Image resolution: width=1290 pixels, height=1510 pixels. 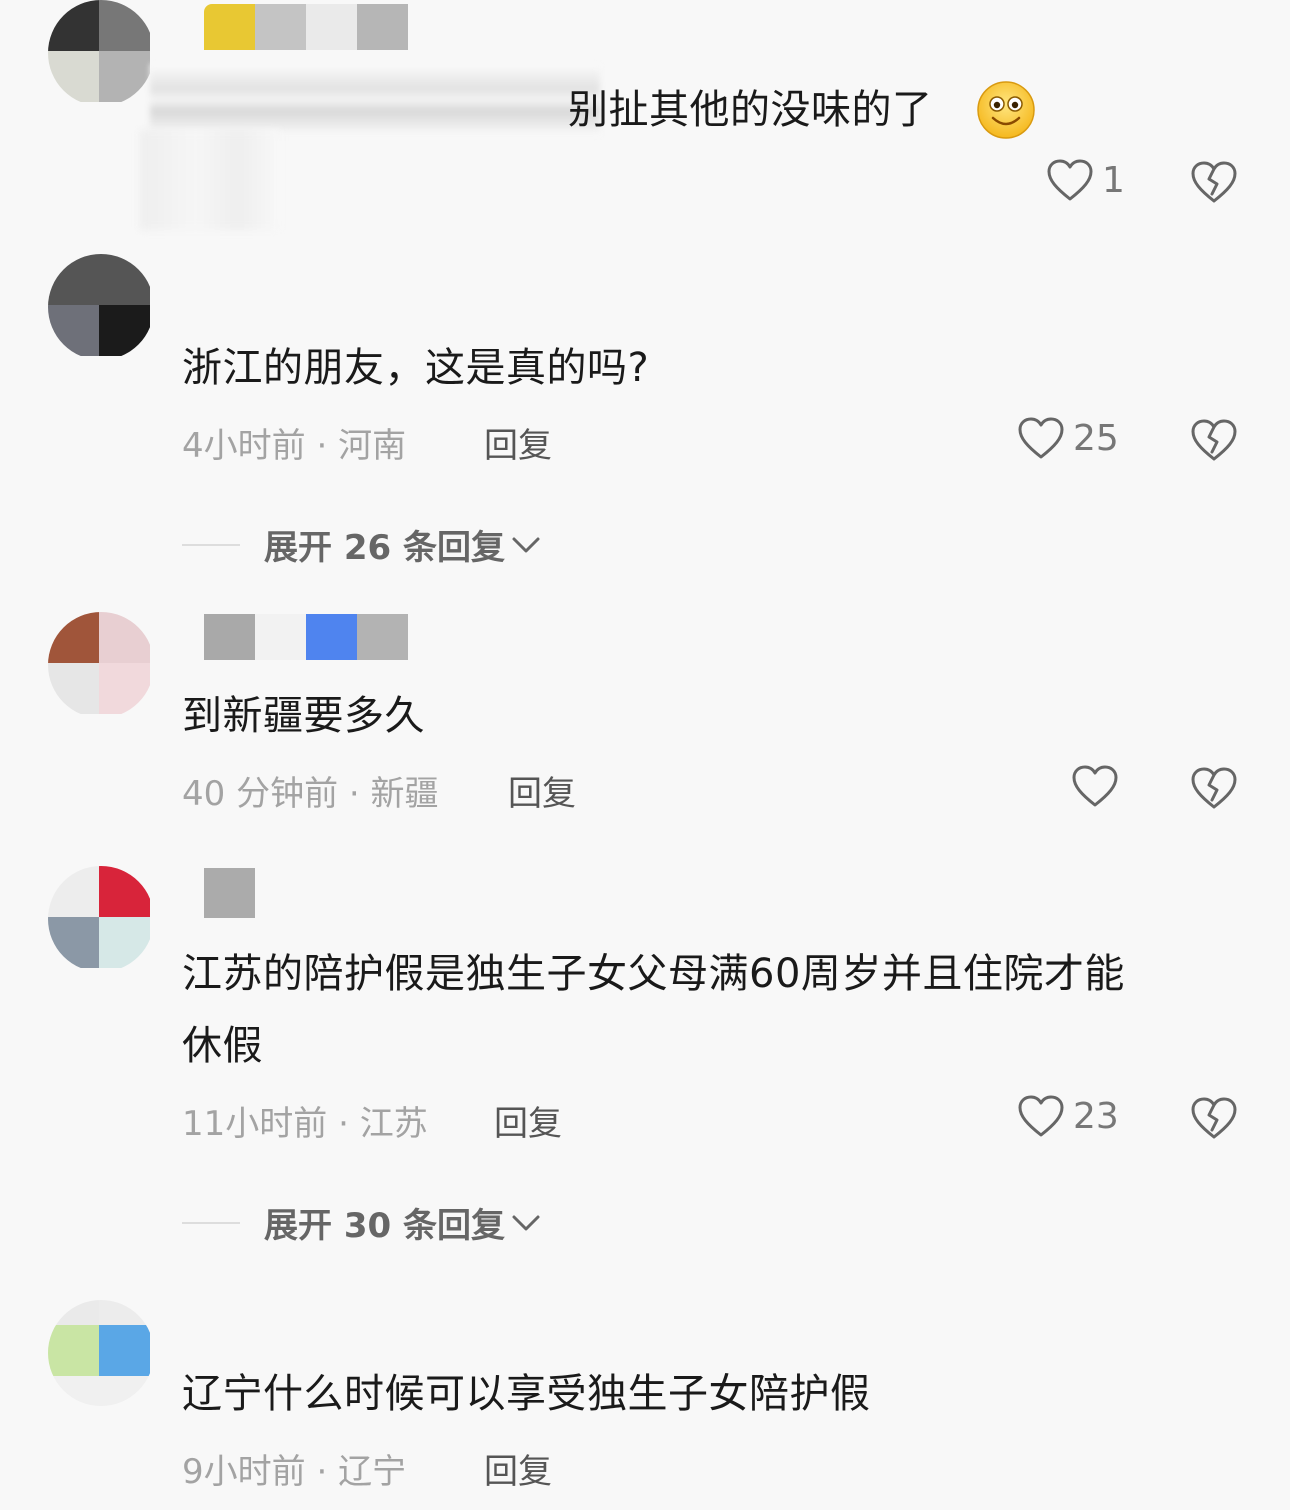 I want to click on comment-time: 9小时前, so click(x=244, y=1472).